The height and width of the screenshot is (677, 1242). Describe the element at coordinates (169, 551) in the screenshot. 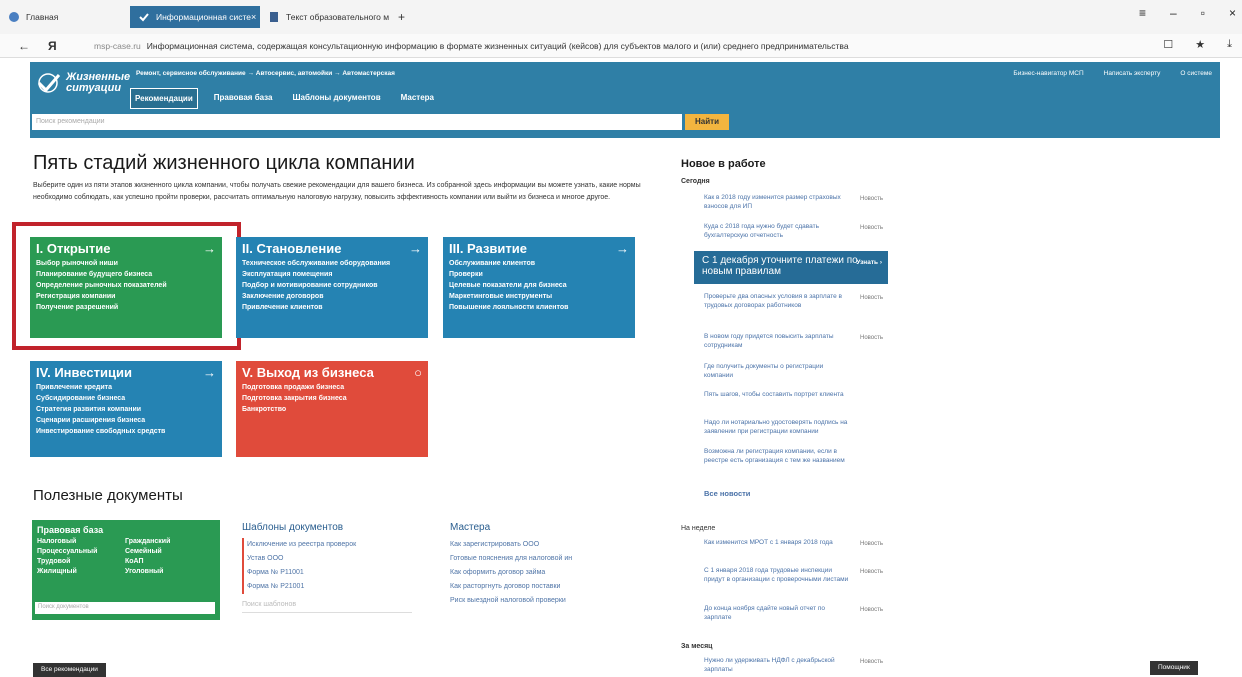

I see `code-link: Семейный` at that location.